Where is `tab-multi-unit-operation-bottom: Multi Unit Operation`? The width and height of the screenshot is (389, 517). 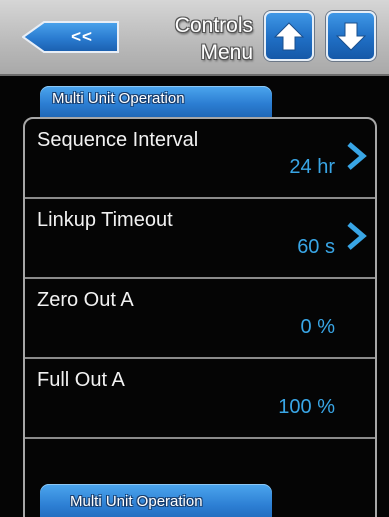 tab-multi-unit-operation-bottom: Multi Unit Operation is located at coordinates (156, 500).